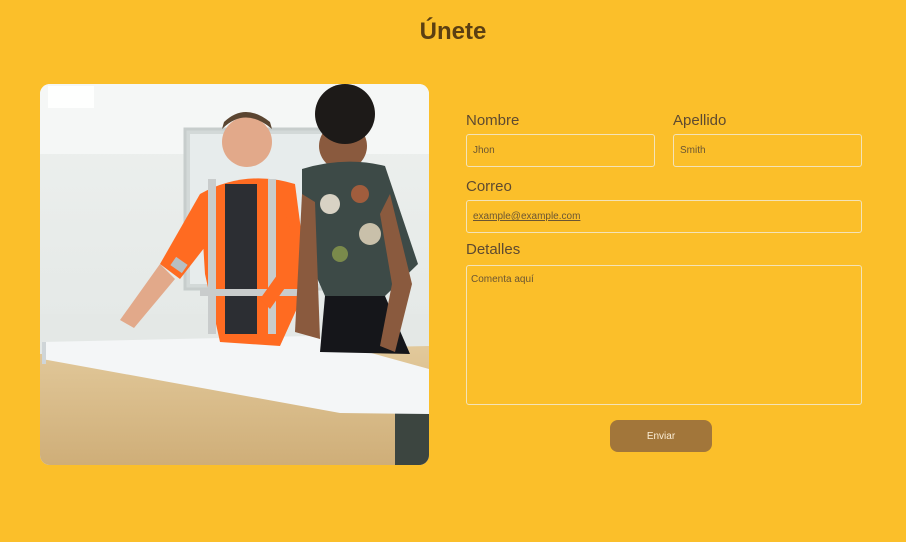 The height and width of the screenshot is (542, 906). What do you see at coordinates (453, 31) in the screenshot?
I see `page-title: Únete` at bounding box center [453, 31].